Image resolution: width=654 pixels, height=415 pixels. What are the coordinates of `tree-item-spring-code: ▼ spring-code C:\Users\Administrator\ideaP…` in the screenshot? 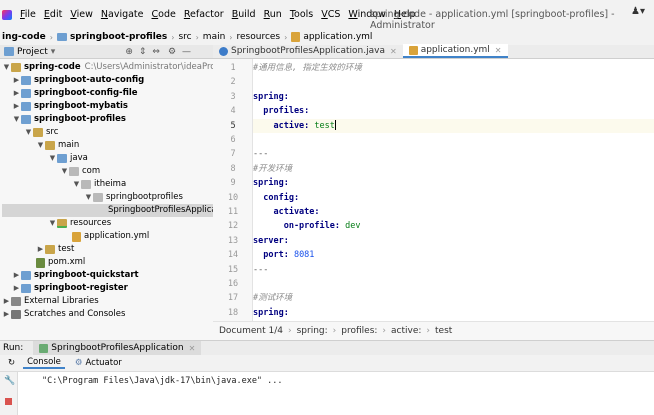 It's located at (118, 67).